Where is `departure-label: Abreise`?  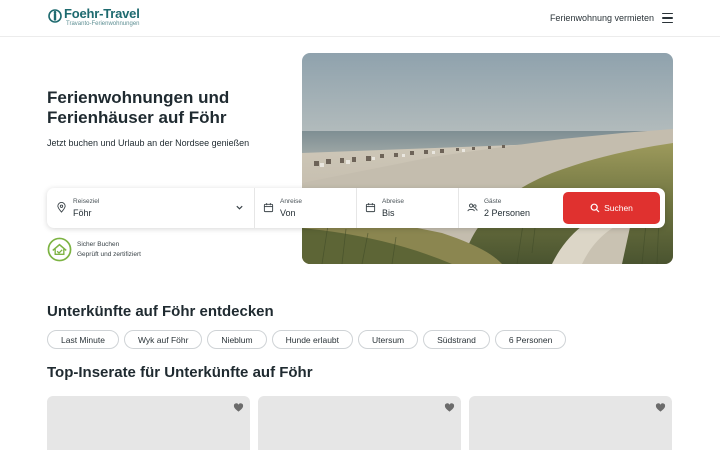 departure-label: Abreise is located at coordinates (393, 201).